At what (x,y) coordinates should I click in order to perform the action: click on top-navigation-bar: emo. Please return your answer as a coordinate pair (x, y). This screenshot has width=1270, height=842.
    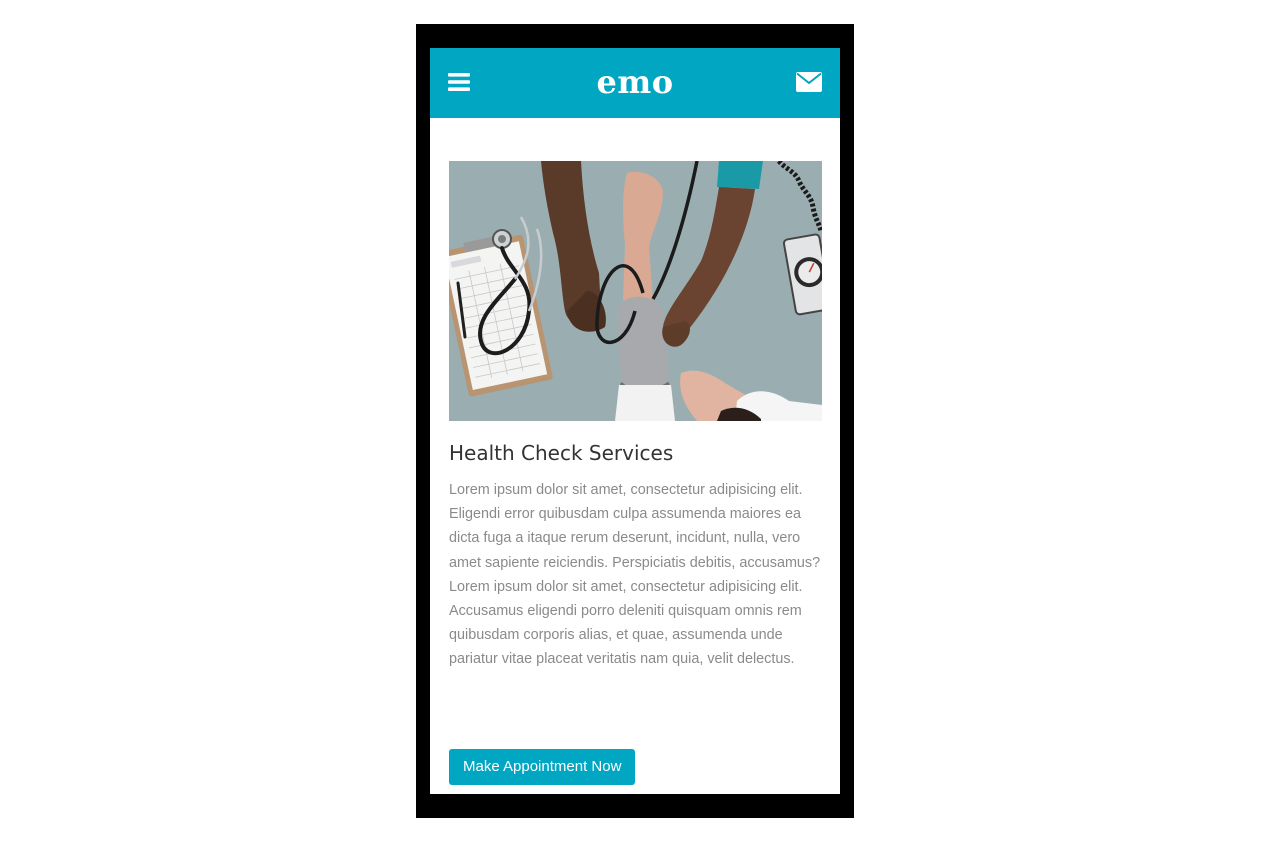
    Looking at the image, I should click on (635, 83).